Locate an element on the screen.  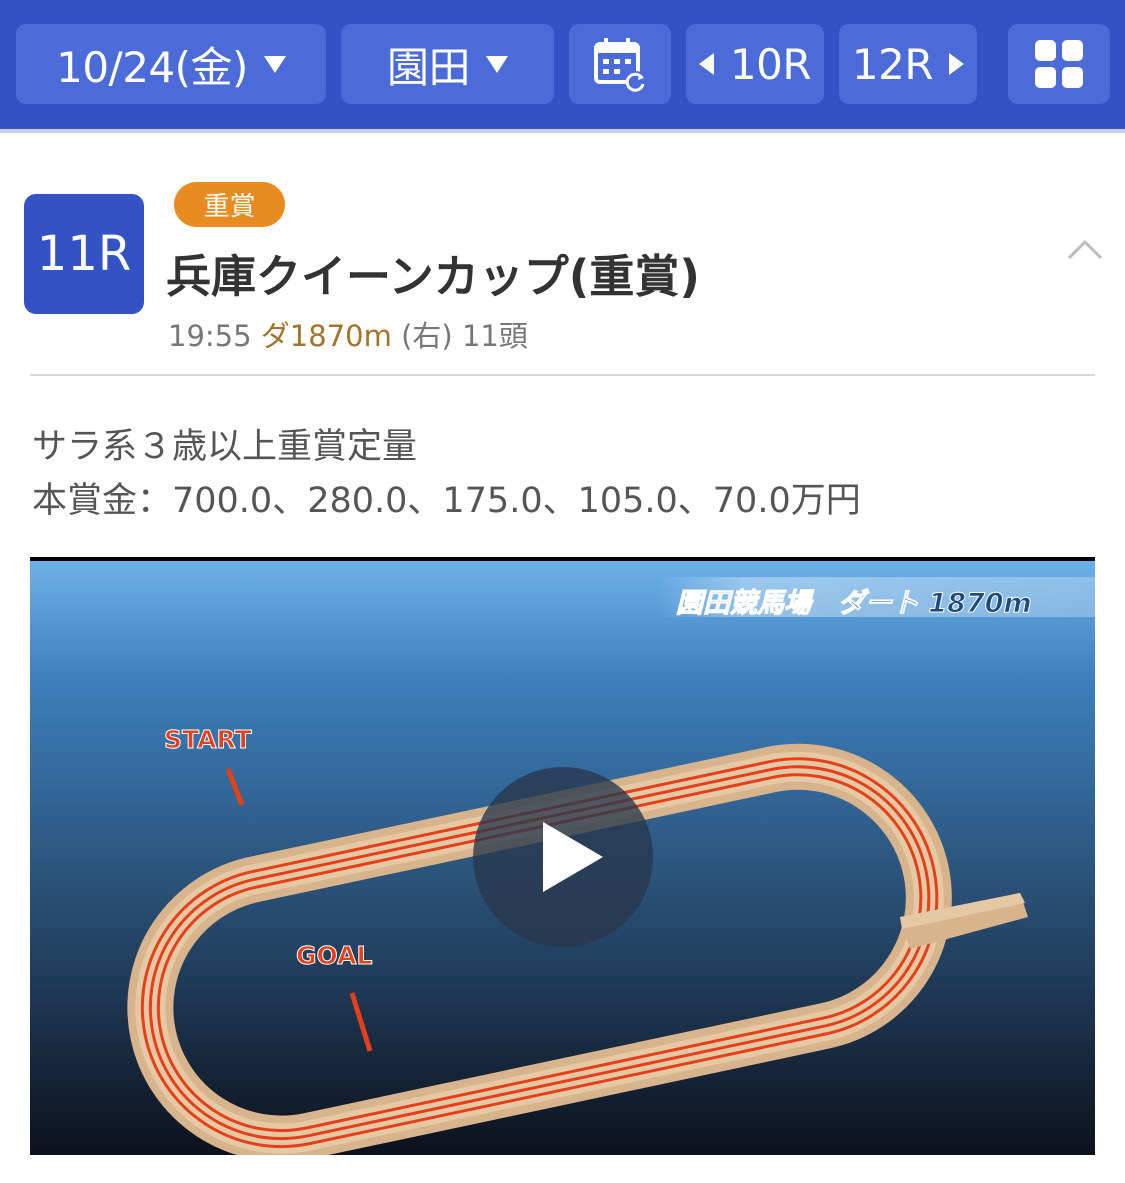
video-goal-label: GOAL is located at coordinates (334, 956).